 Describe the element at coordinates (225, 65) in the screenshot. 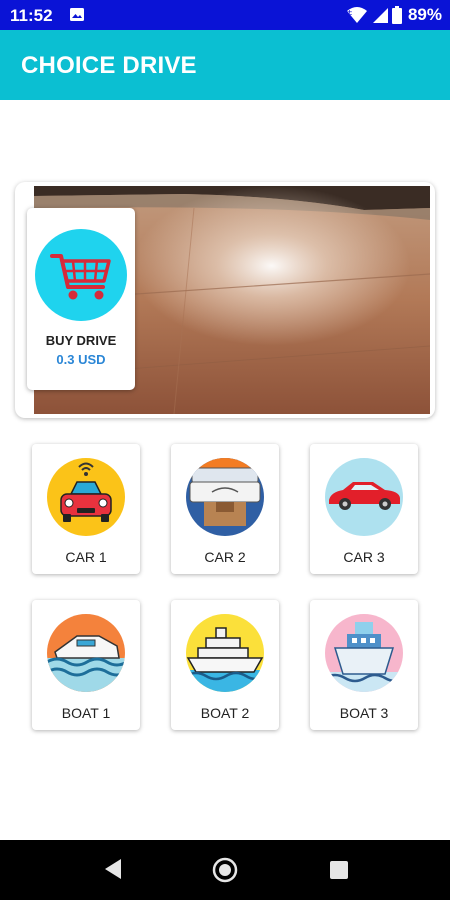

I see `app-bar: CHOICE DRIVE` at that location.